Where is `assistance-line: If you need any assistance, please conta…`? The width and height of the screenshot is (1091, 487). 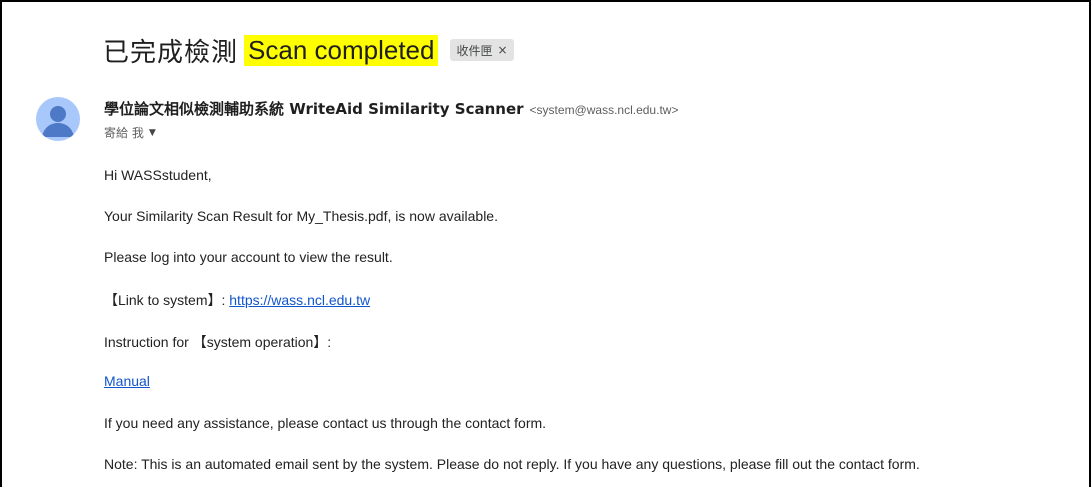 assistance-line: If you need any assistance, please conta… is located at coordinates (325, 423).